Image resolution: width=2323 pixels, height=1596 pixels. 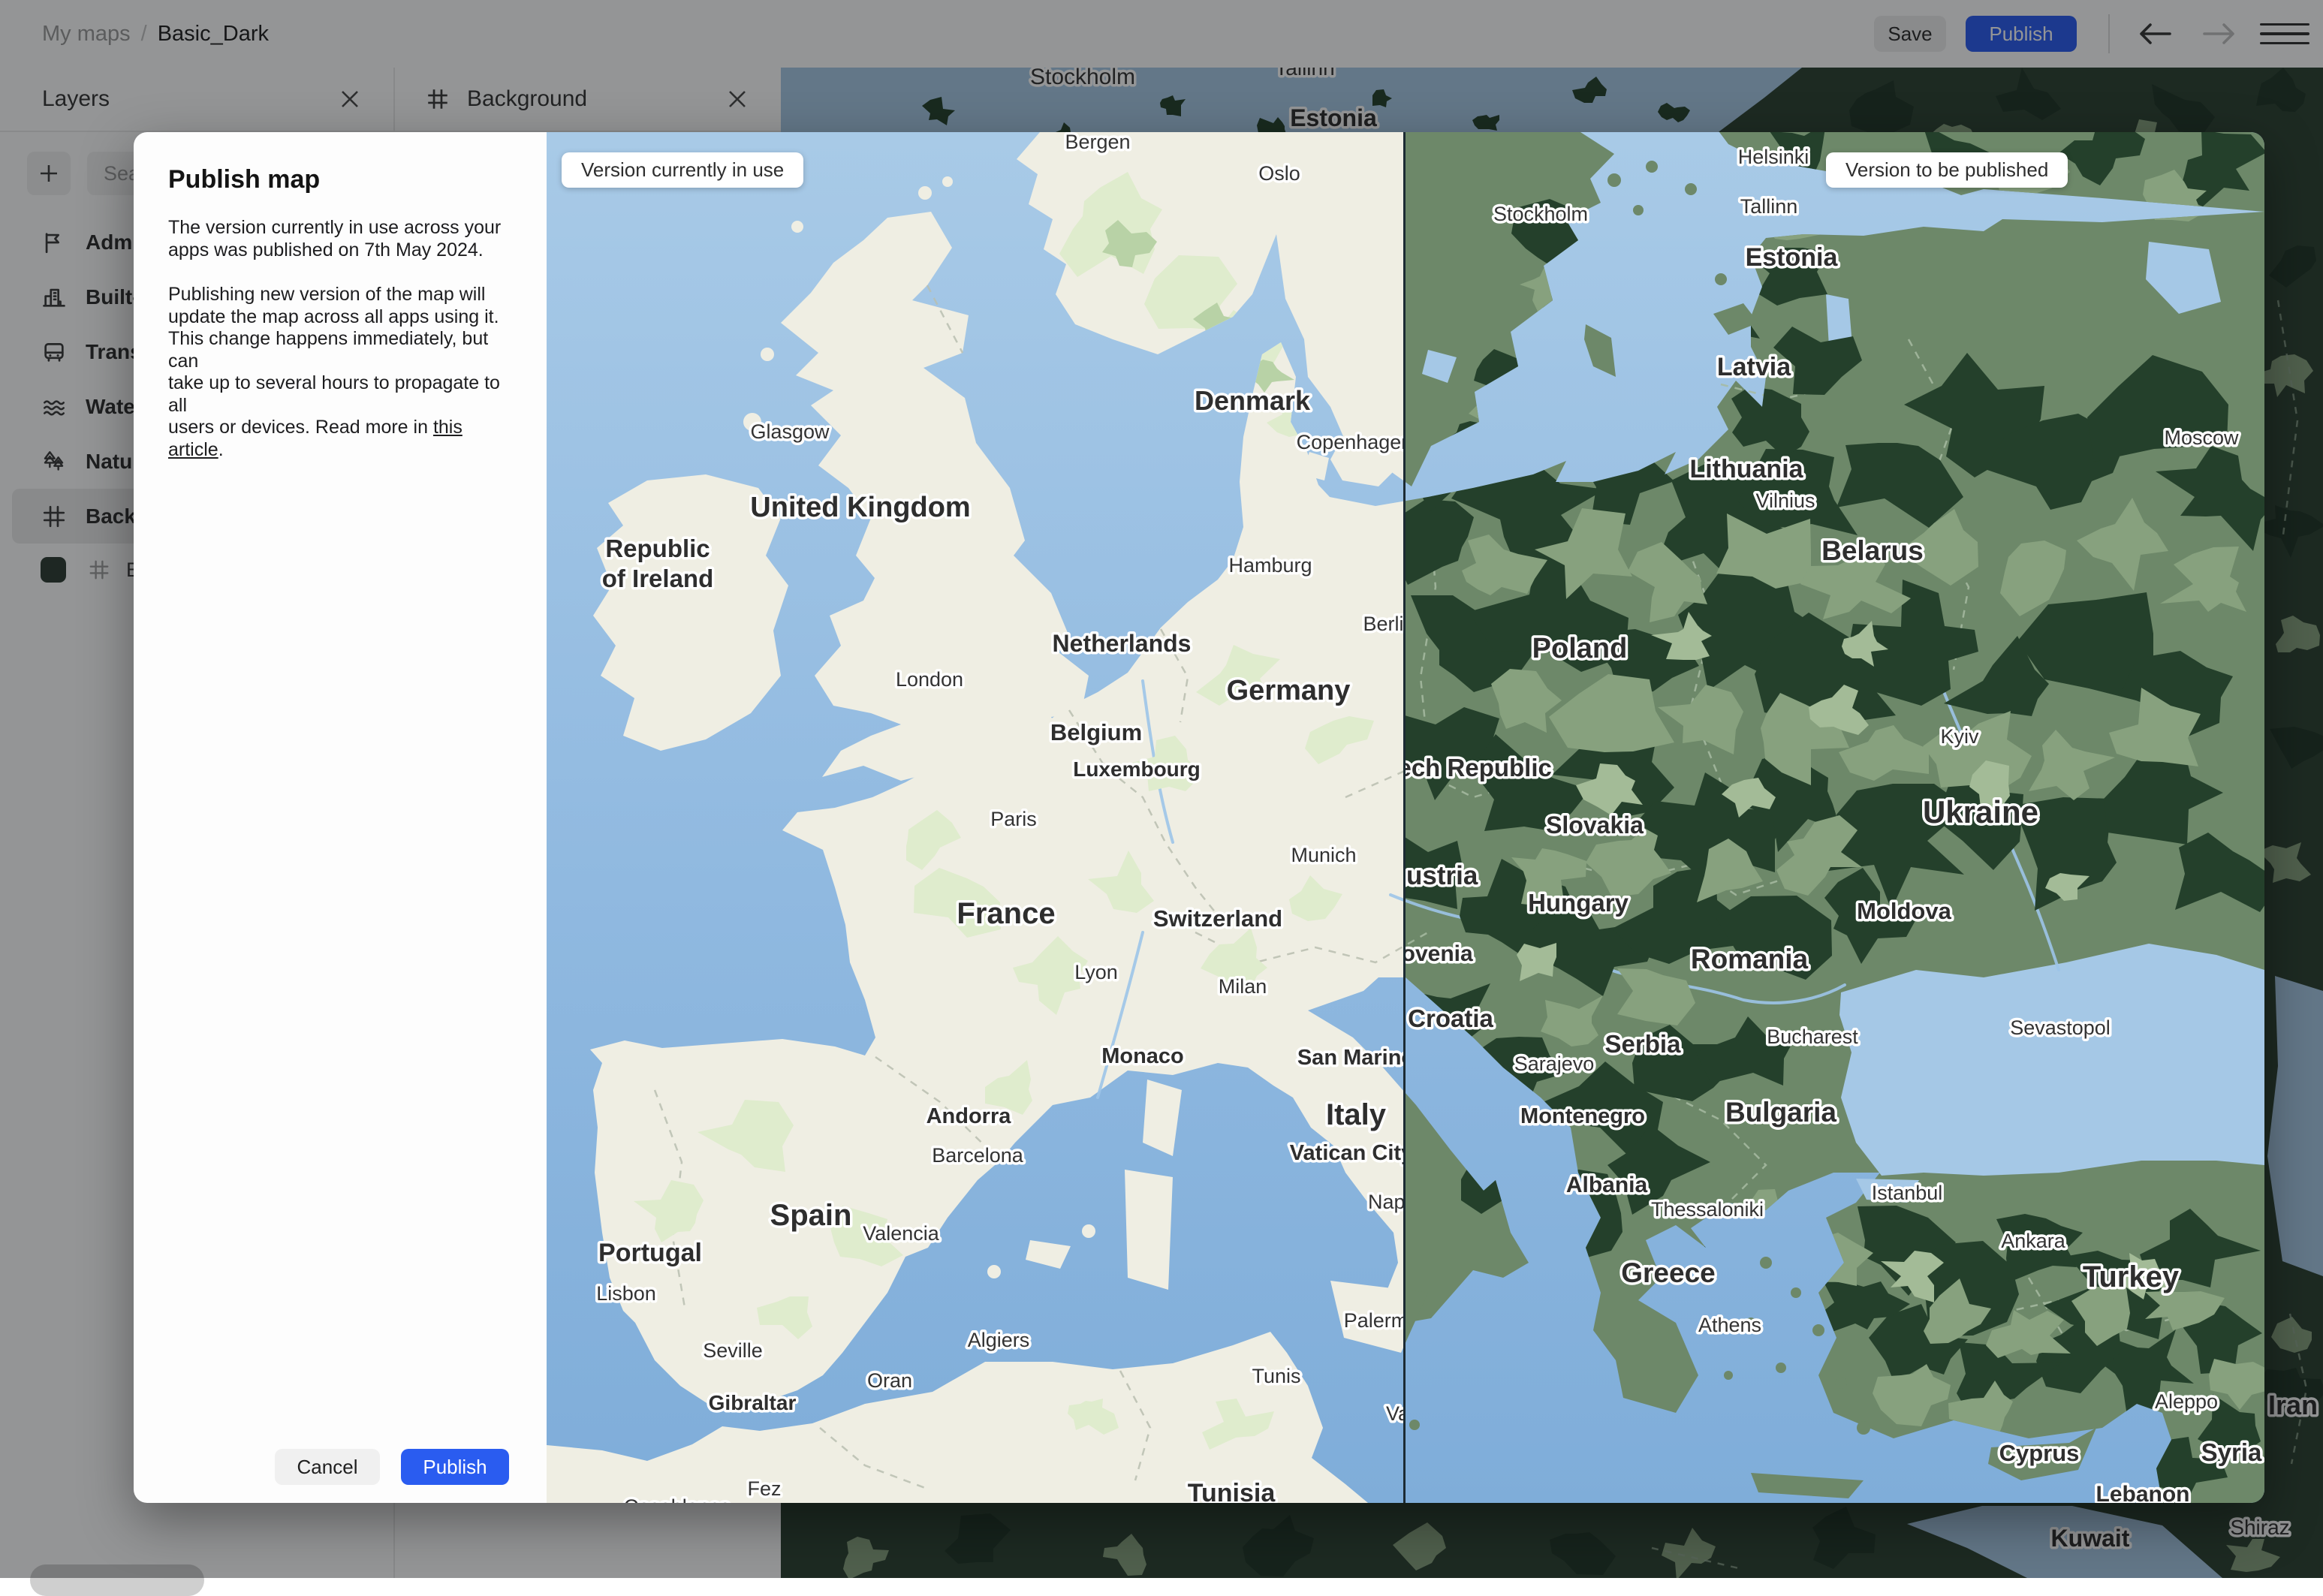 What do you see at coordinates (1006, 913) in the screenshot?
I see `map-label: France` at bounding box center [1006, 913].